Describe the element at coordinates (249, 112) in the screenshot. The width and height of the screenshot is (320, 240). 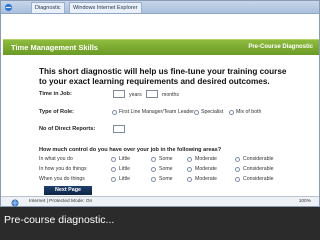
I see `role-option-label: Mix of both` at that location.